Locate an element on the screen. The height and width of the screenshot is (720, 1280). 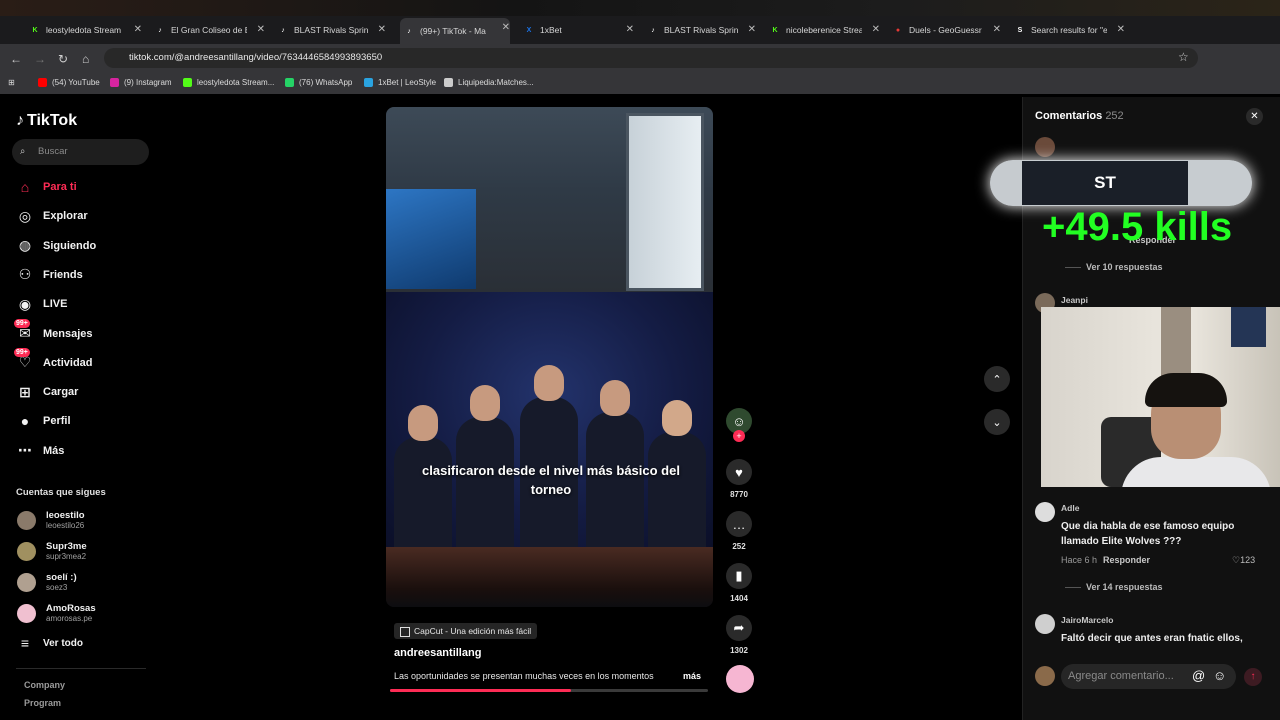
account-name: leoestilo is located at coordinates (65, 515).